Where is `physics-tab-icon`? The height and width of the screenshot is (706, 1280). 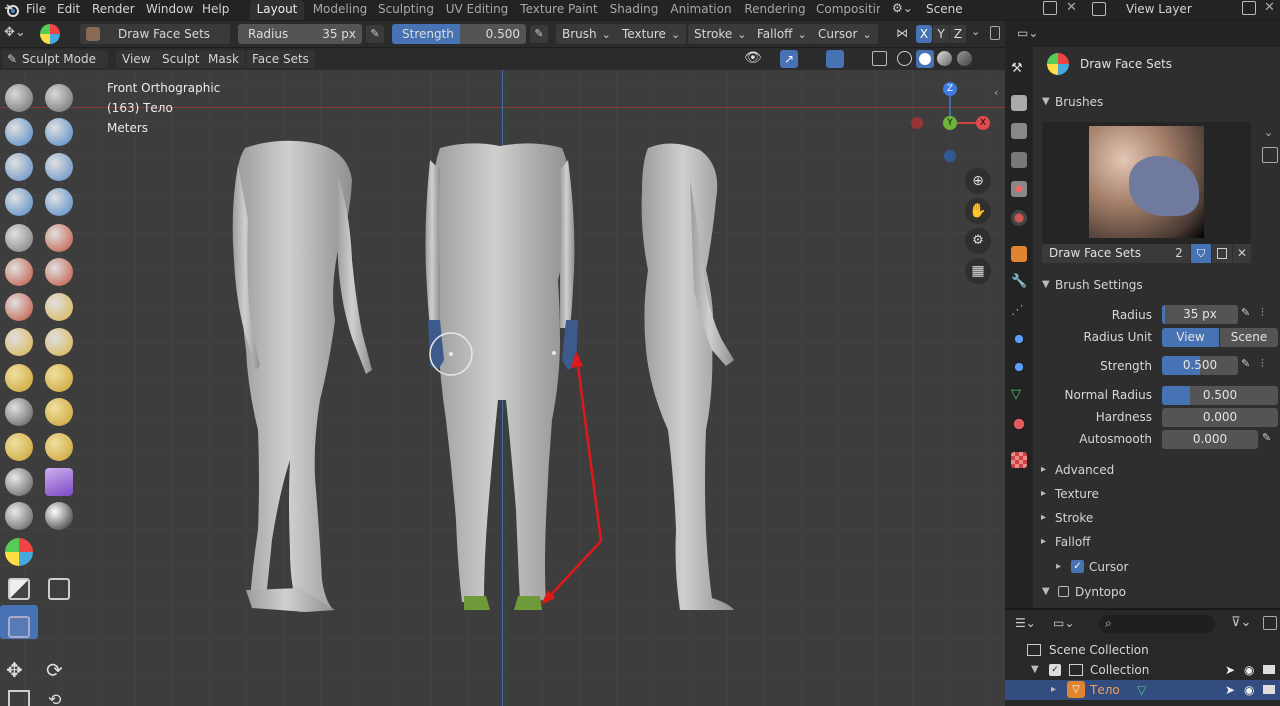
physics-tab-icon is located at coordinates (1019, 339).